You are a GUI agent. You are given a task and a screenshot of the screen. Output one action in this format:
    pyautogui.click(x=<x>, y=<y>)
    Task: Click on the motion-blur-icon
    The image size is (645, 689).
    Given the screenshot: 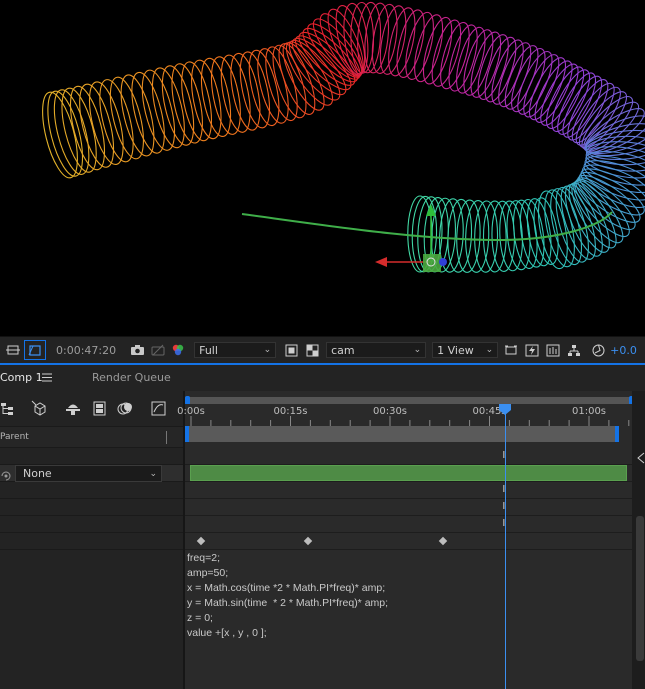 What is the action you would take?
    pyautogui.click(x=125, y=408)
    